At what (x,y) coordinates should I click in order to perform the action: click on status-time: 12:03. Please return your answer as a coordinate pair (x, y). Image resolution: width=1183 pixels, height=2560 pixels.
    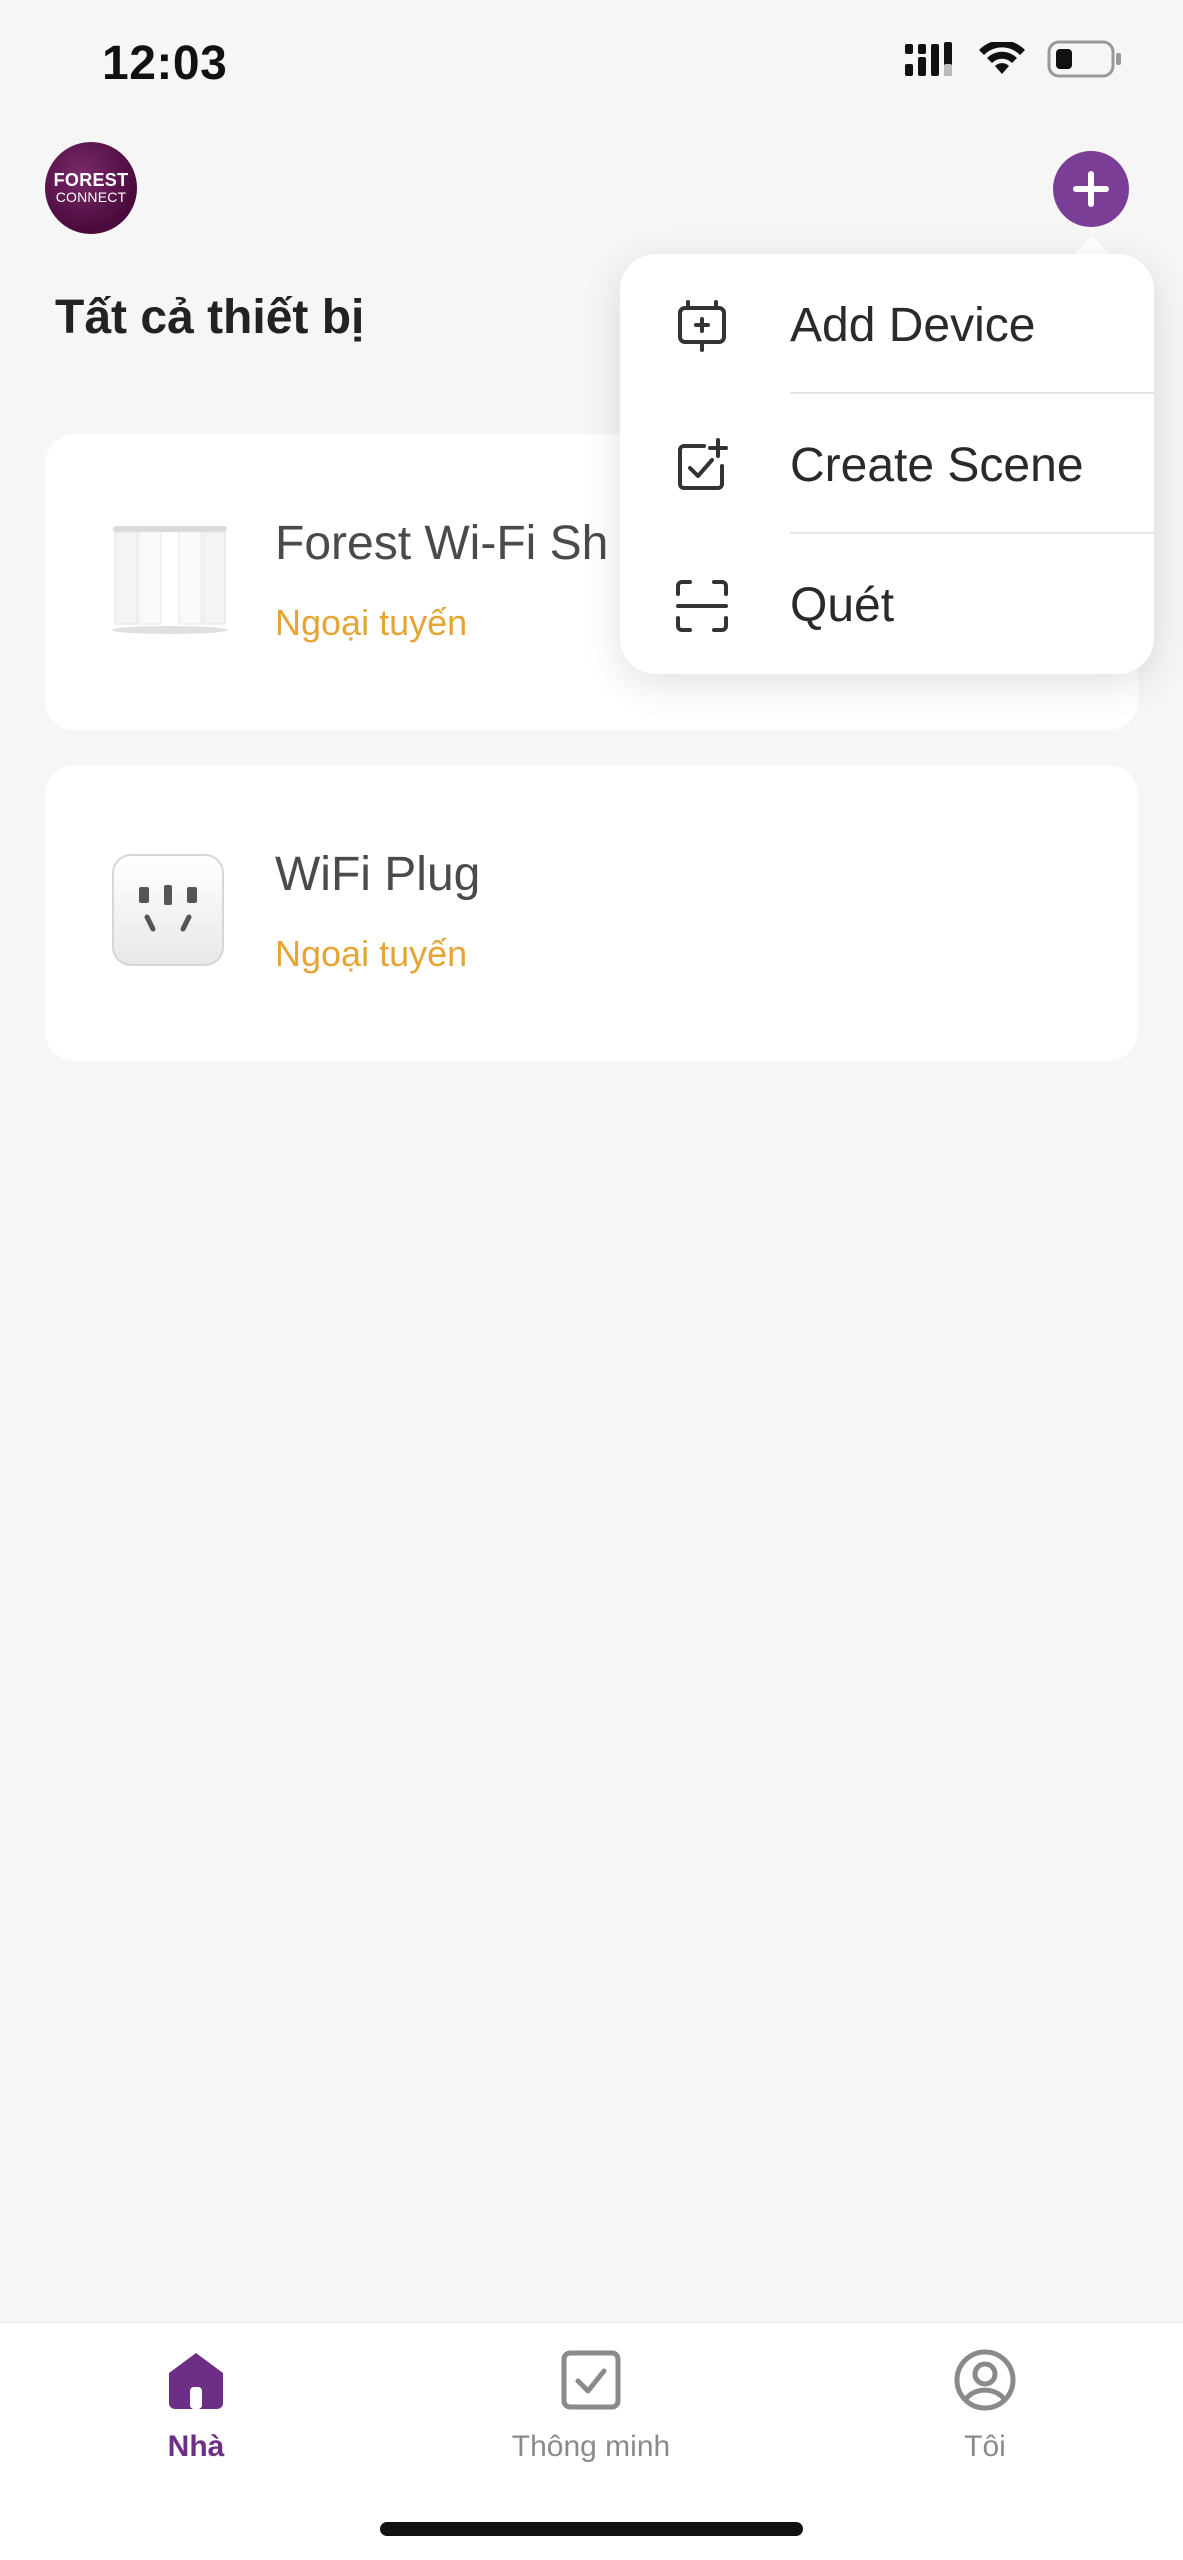
    Looking at the image, I should click on (165, 63).